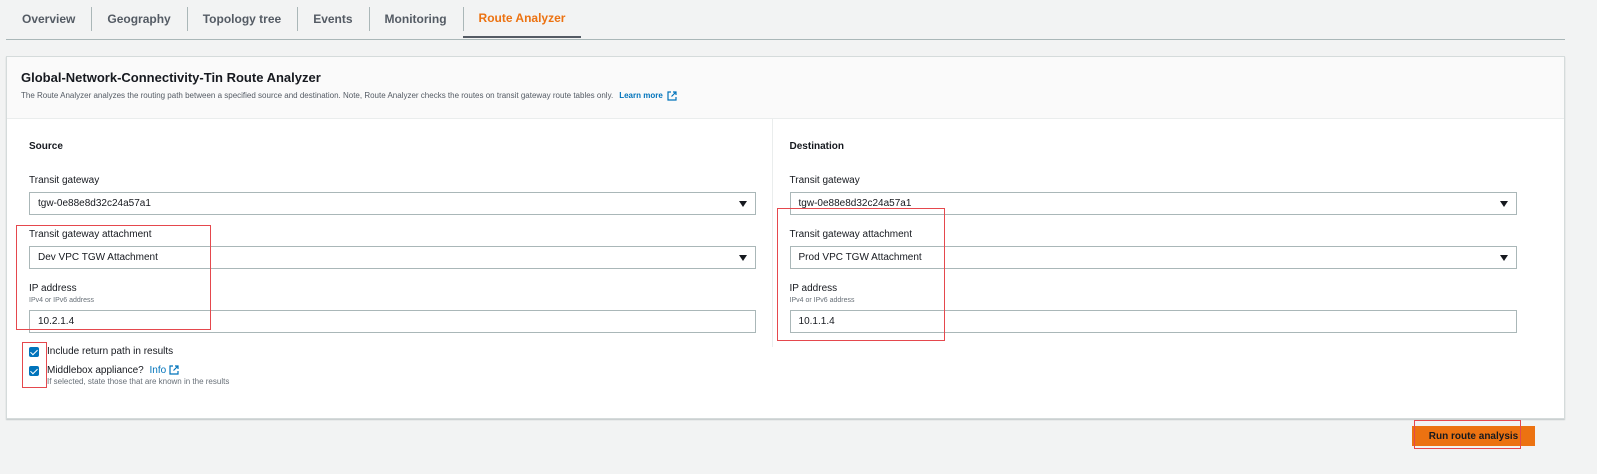  Describe the element at coordinates (392, 321) in the screenshot. I see `source-ip-input: 10.2.1.4` at that location.